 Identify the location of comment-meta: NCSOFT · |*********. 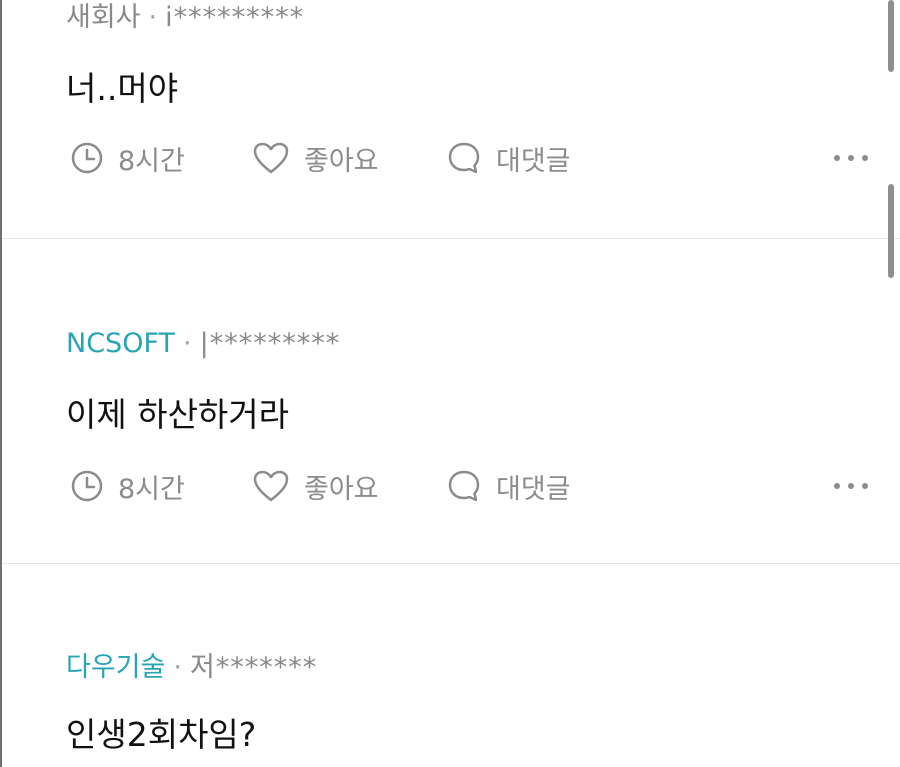
(203, 344).